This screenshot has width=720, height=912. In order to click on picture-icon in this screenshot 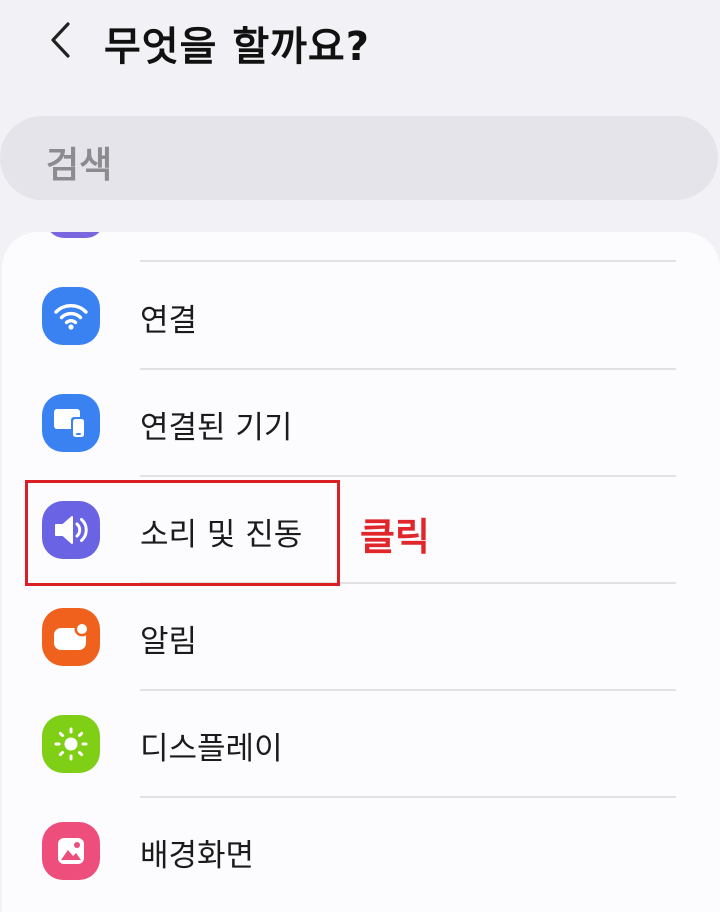, I will do `click(71, 851)`.